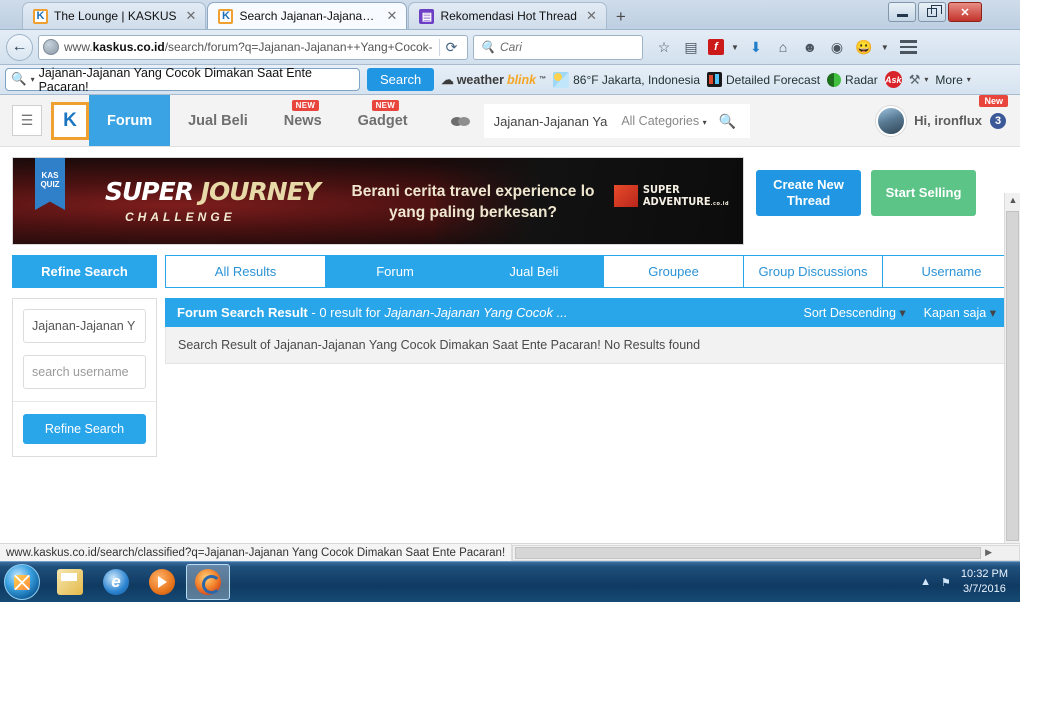 This screenshot has width=1062, height=720. I want to click on site-menu-button: ☰, so click(27, 120).